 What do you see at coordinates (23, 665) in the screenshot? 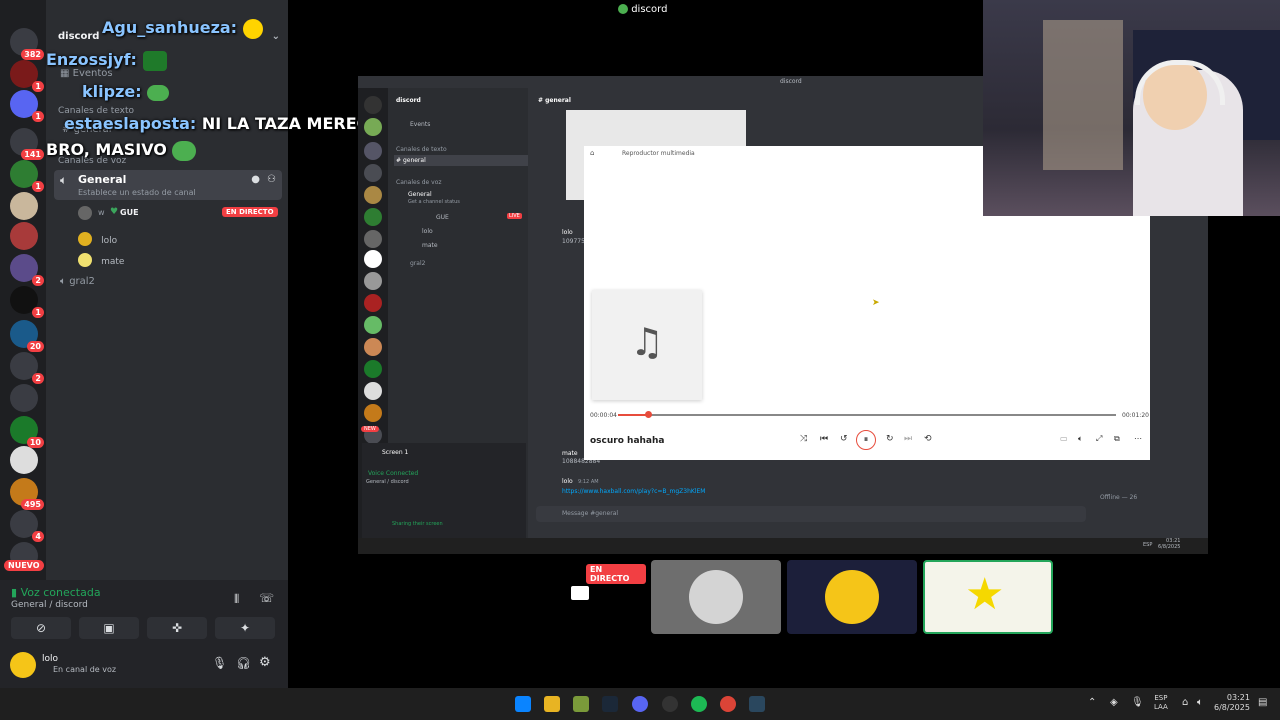
I see `avatar` at bounding box center [23, 665].